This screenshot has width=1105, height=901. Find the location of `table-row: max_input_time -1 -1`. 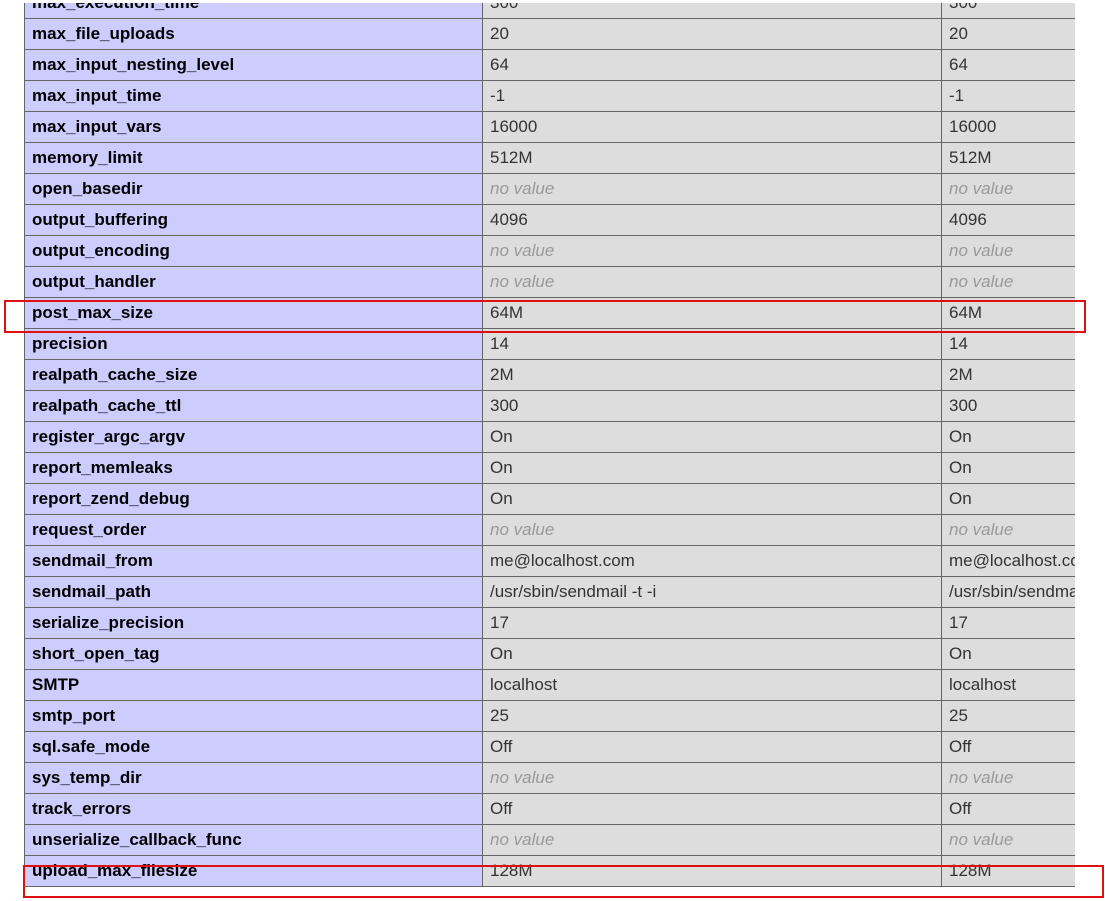

table-row: max_input_time -1 -1 is located at coordinates (564, 96).